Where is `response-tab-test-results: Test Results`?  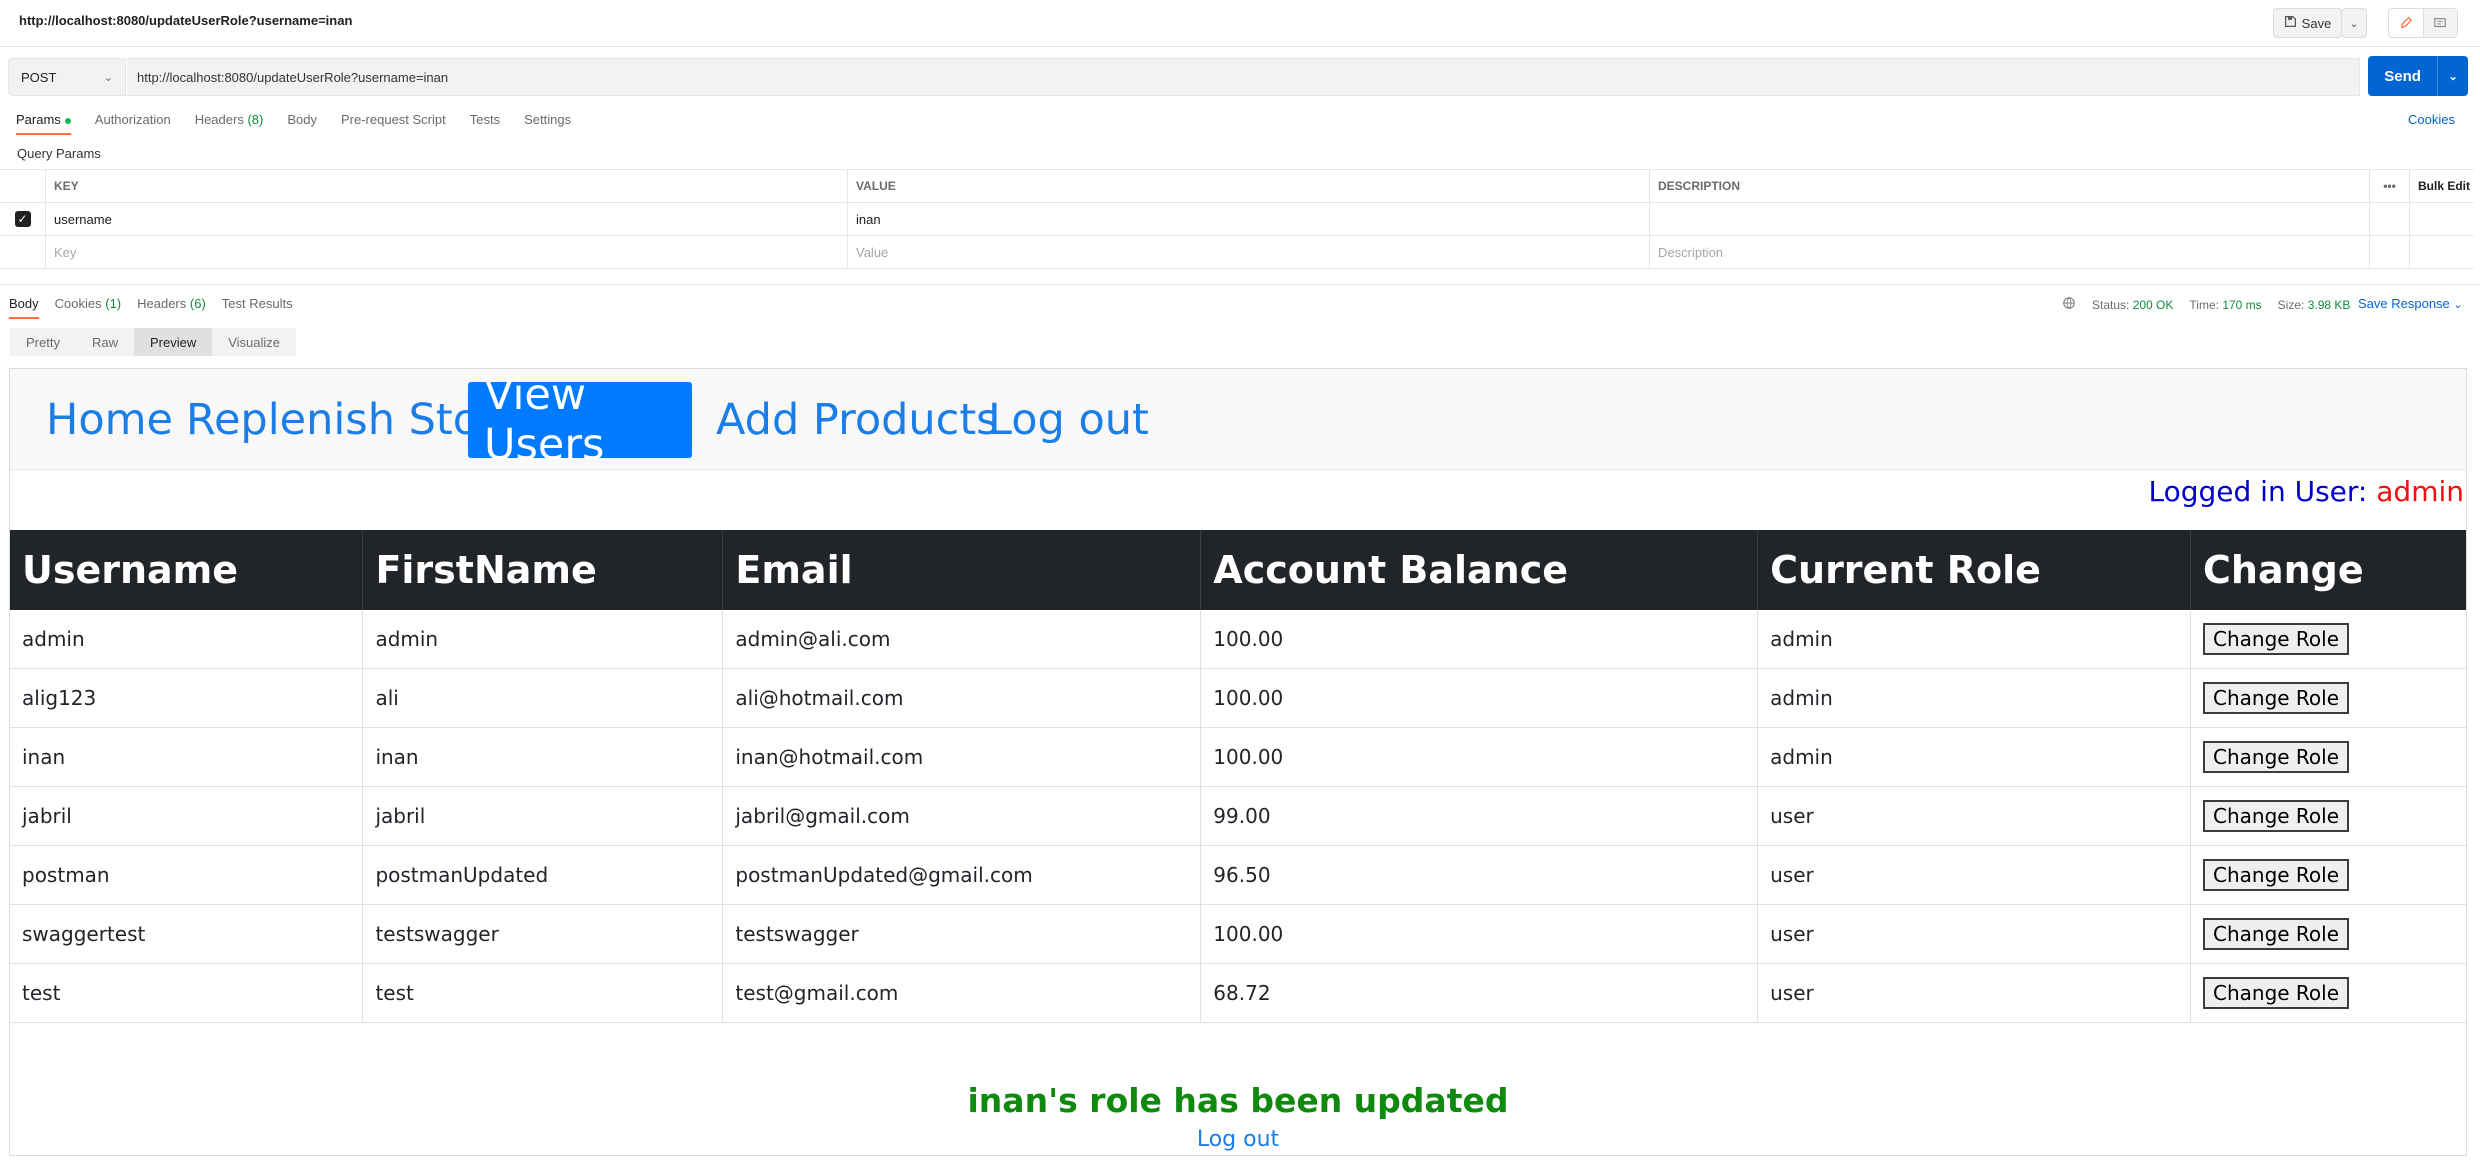 response-tab-test-results: Test Results is located at coordinates (257, 307).